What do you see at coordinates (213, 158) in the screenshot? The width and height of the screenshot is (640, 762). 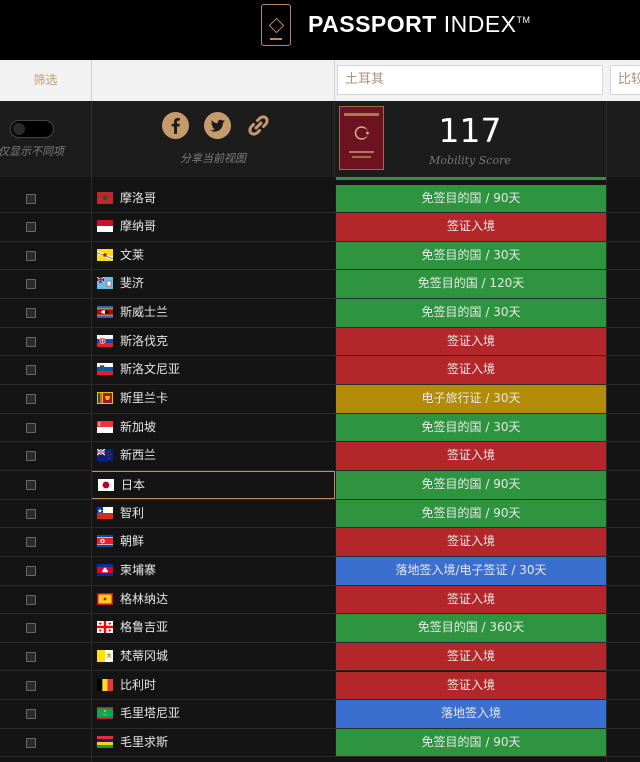 I see `share-label: 分享当前视图` at bounding box center [213, 158].